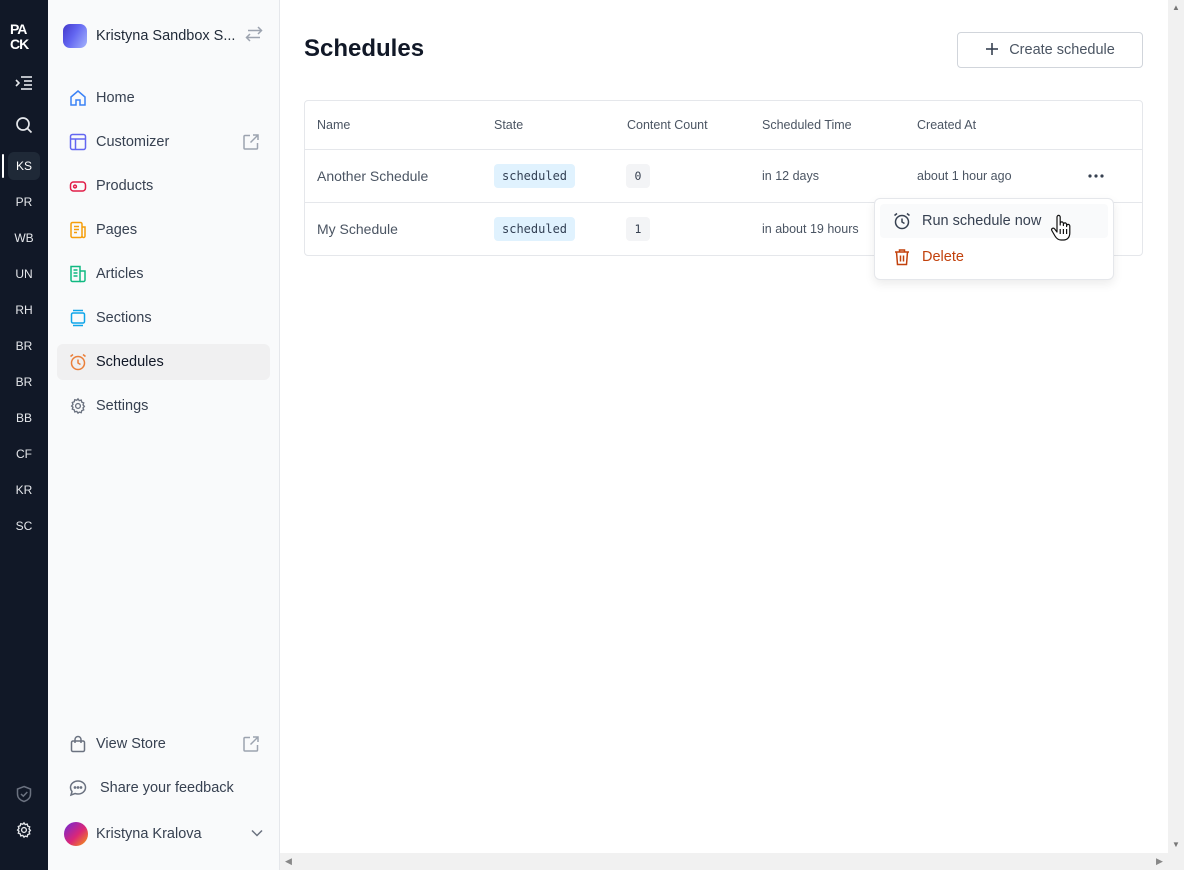  What do you see at coordinates (167, 788) in the screenshot?
I see `share-feedback-label: Share your feedback` at bounding box center [167, 788].